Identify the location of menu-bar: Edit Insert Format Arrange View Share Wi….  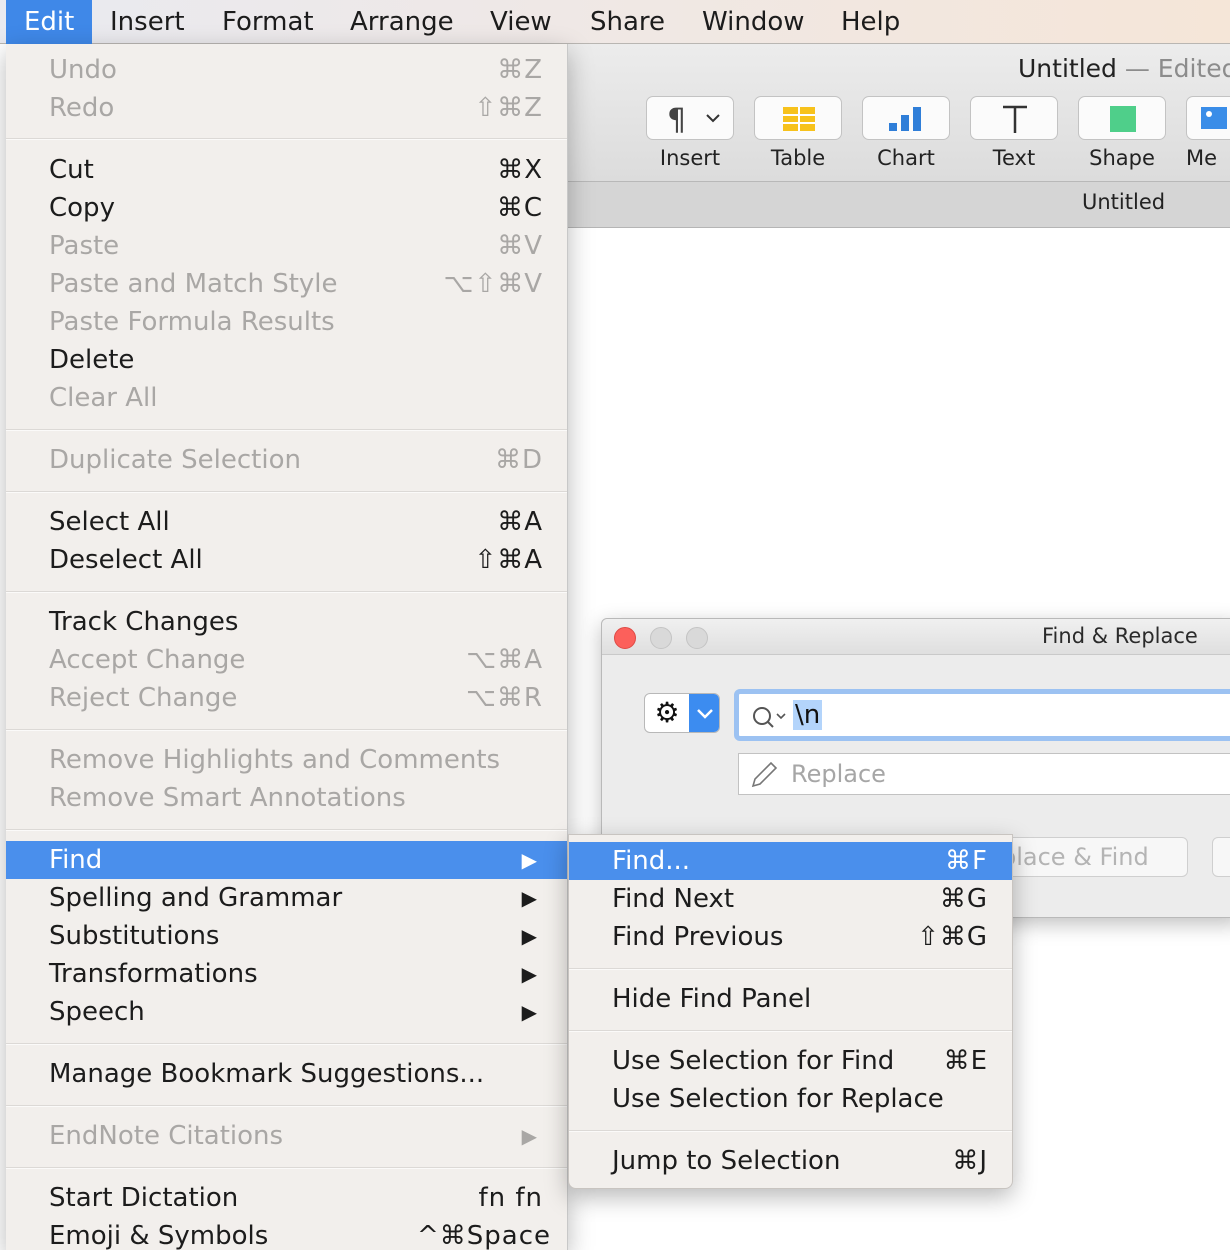
(615, 22).